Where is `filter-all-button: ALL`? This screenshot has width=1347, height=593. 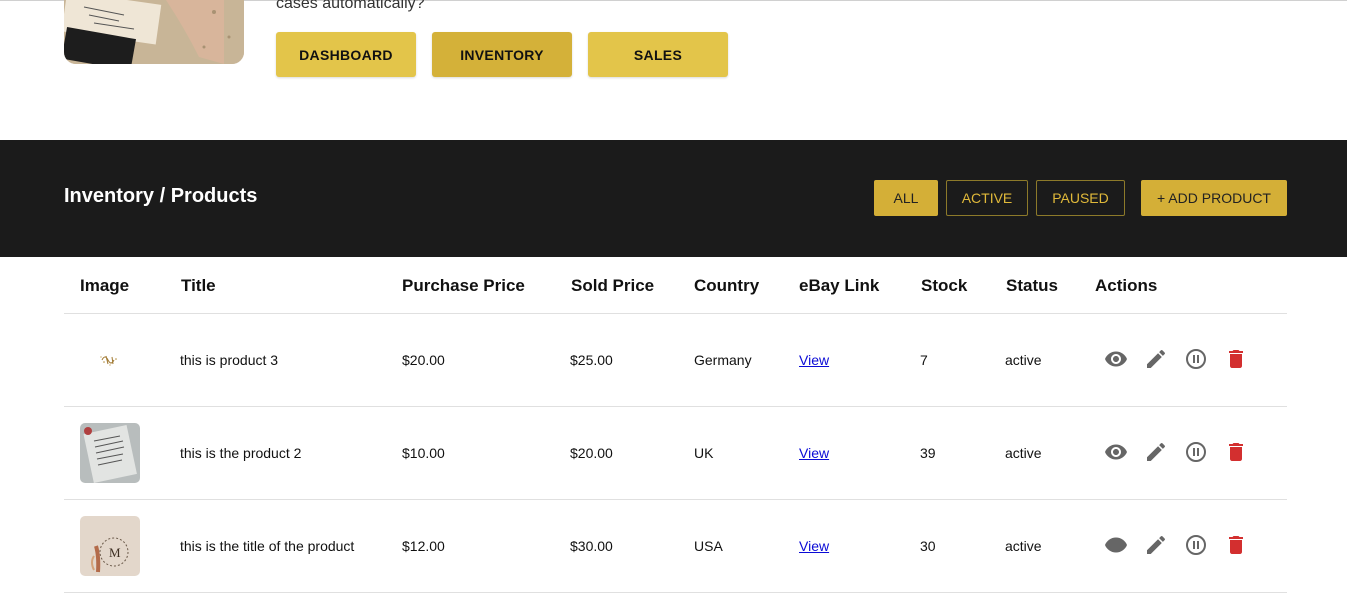
filter-all-button: ALL is located at coordinates (906, 198).